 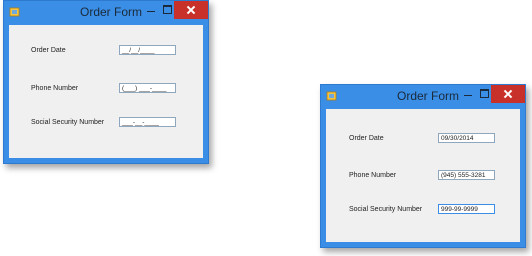 I want to click on order-date-input: 09/30/2014, so click(x=466, y=138).